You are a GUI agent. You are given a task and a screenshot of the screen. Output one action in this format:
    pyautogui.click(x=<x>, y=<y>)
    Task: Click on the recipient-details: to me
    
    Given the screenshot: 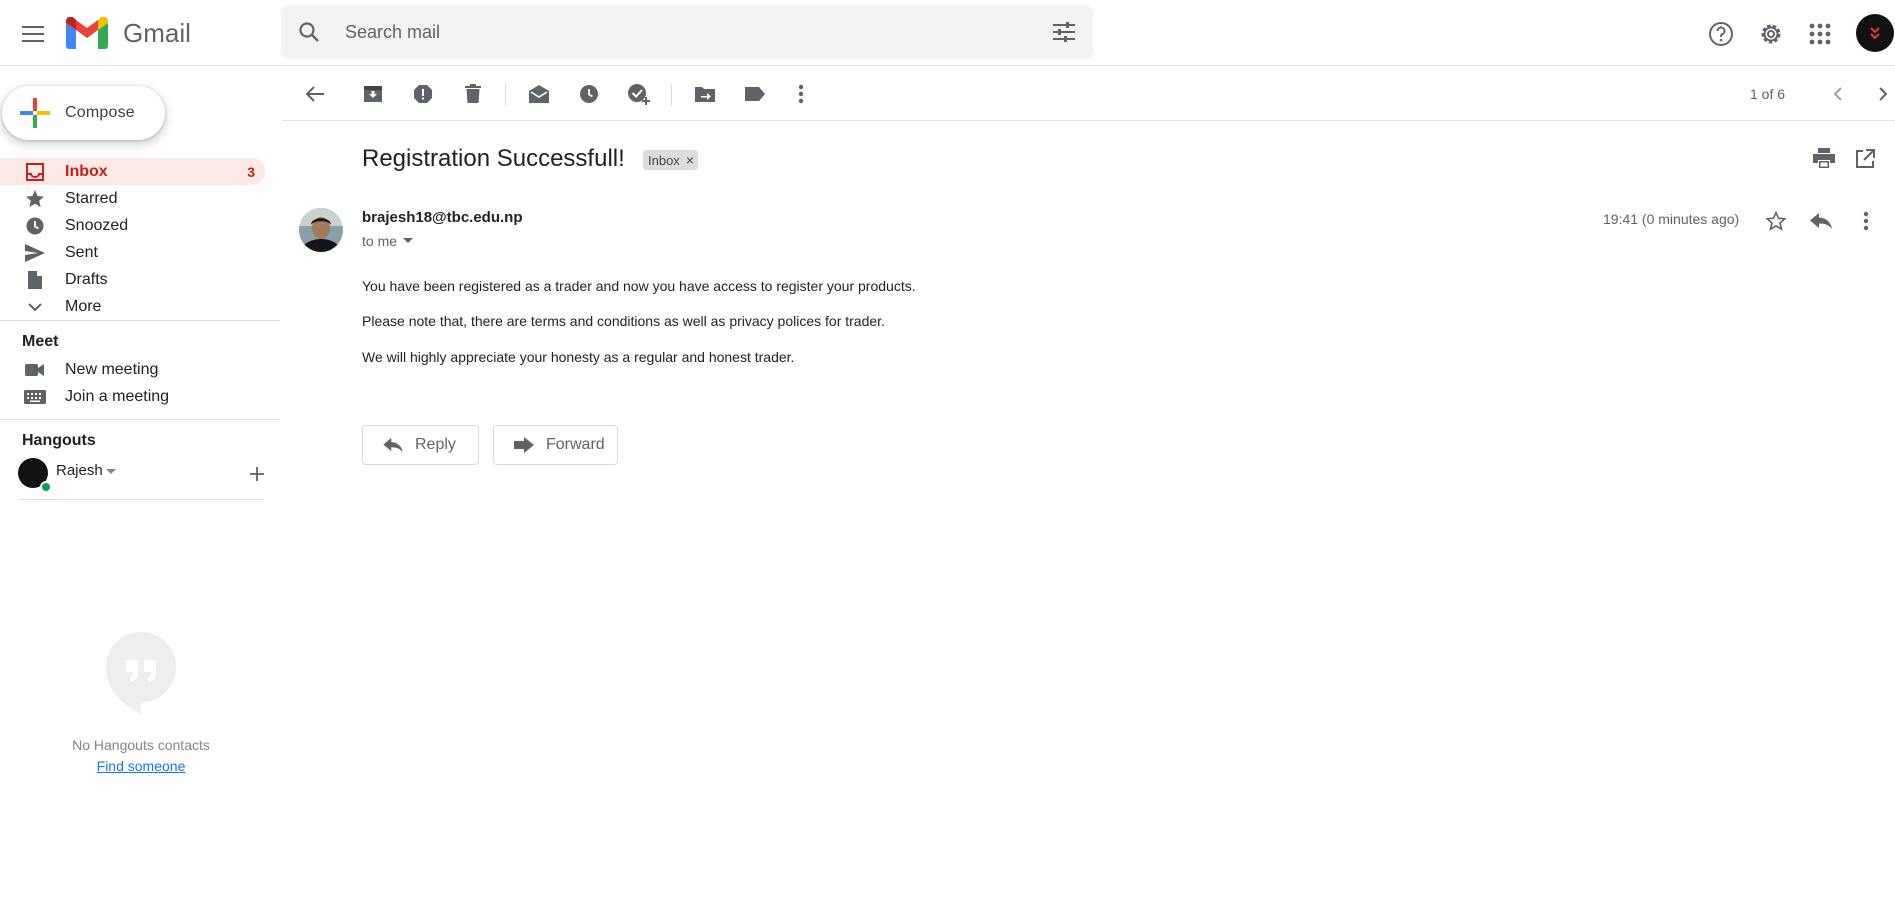 What is the action you would take?
    pyautogui.click(x=388, y=241)
    